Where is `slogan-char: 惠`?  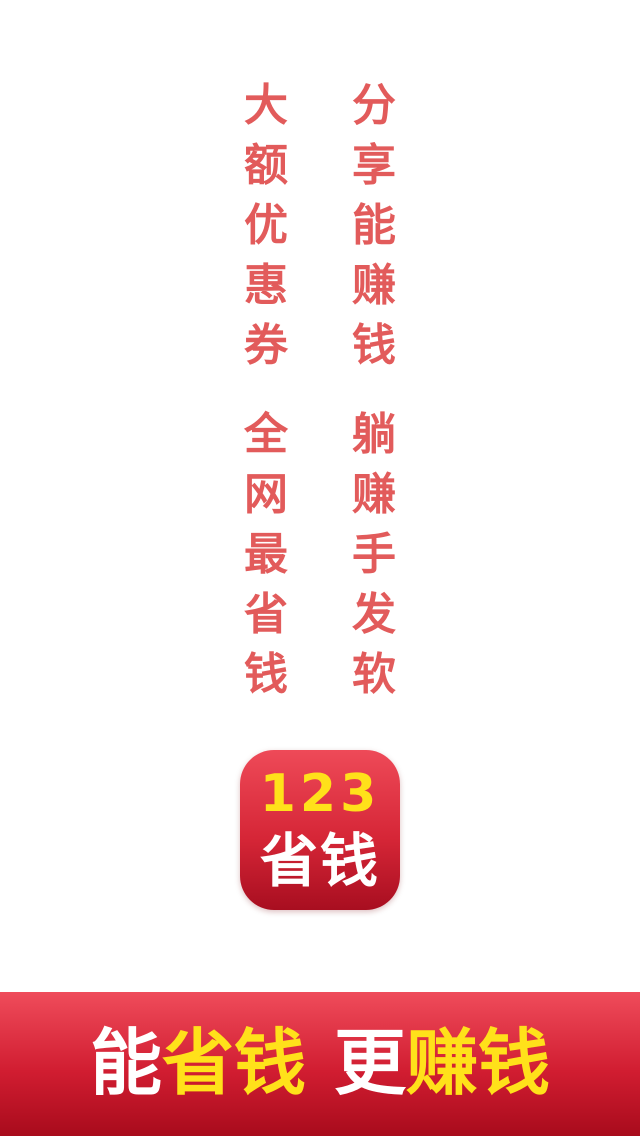
slogan-char: 惠 is located at coordinates (266, 285).